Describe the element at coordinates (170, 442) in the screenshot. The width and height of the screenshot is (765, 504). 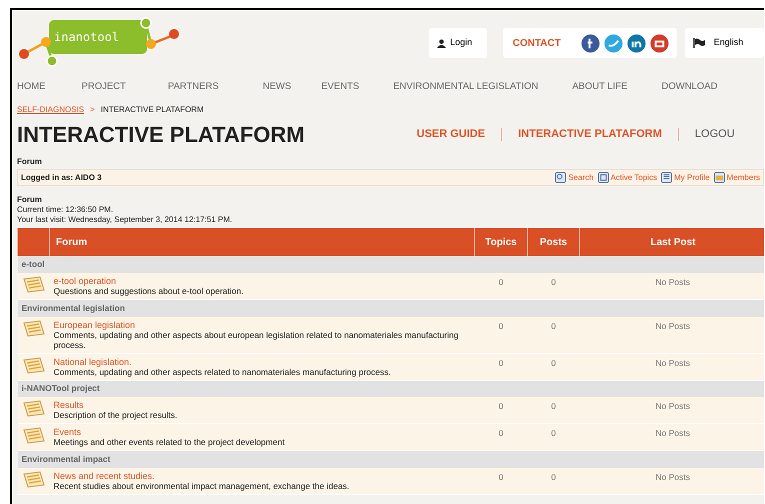
I see `forum-description: Meetings and other events related to the project development` at that location.